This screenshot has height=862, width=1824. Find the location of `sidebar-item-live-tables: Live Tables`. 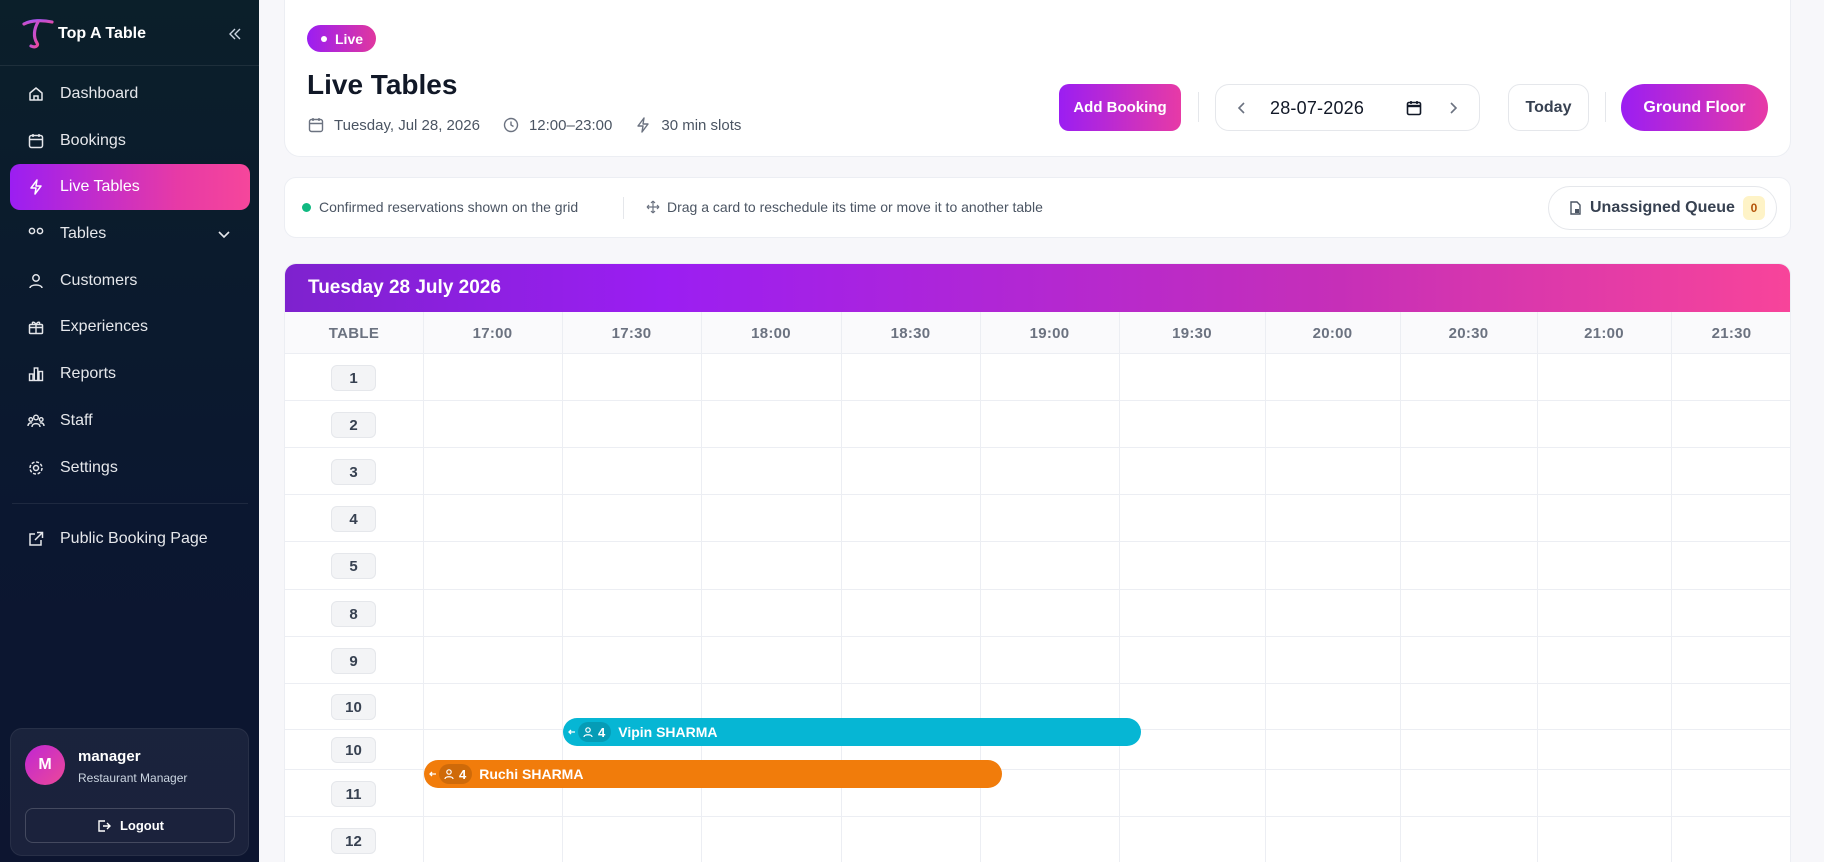

sidebar-item-live-tables: Live Tables is located at coordinates (130, 187).